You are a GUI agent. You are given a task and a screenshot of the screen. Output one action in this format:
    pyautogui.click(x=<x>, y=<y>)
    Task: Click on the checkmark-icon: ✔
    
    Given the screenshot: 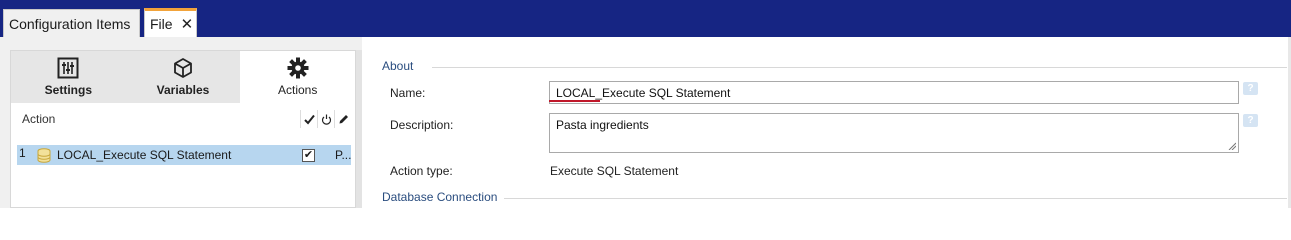 What is the action you would take?
    pyautogui.click(x=308, y=155)
    